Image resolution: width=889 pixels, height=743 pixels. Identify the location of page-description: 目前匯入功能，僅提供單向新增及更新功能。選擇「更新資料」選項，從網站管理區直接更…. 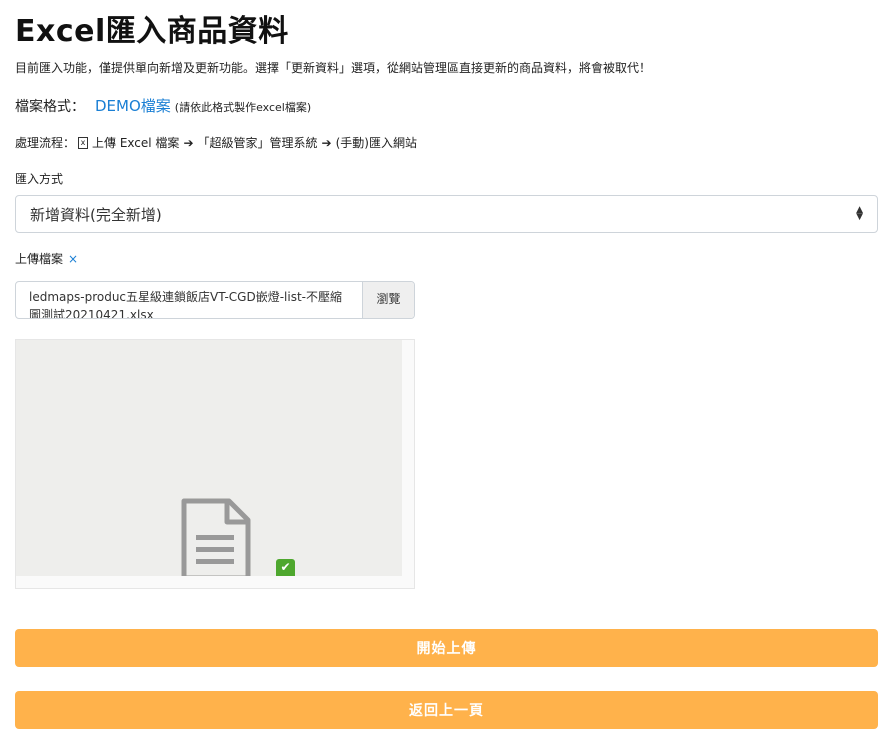
(333, 68).